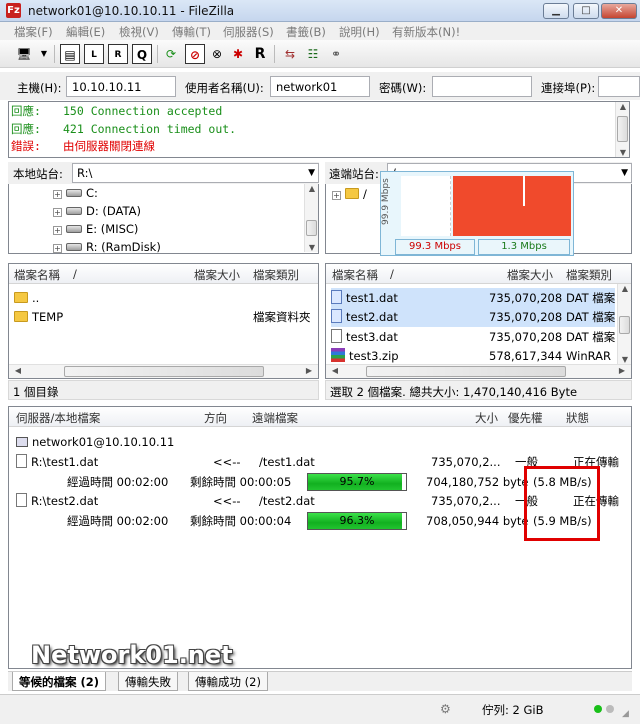 Image resolution: width=640 pixels, height=724 pixels. Describe the element at coordinates (238, 54) in the screenshot. I see `disconnect-icon: ✱` at that location.